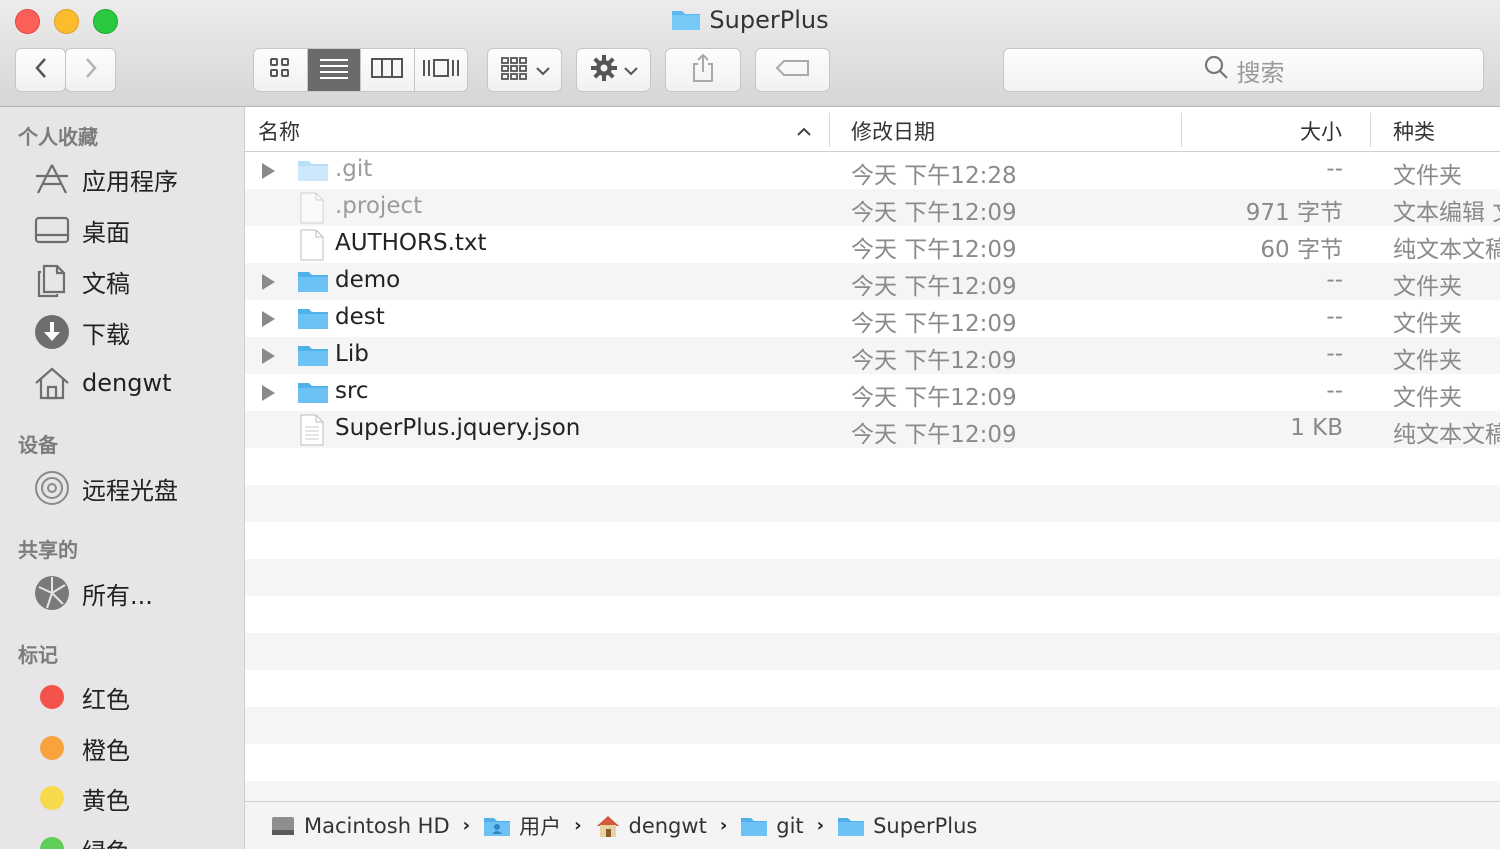 This screenshot has height=849, width=1500. I want to click on list-icon, so click(334, 70).